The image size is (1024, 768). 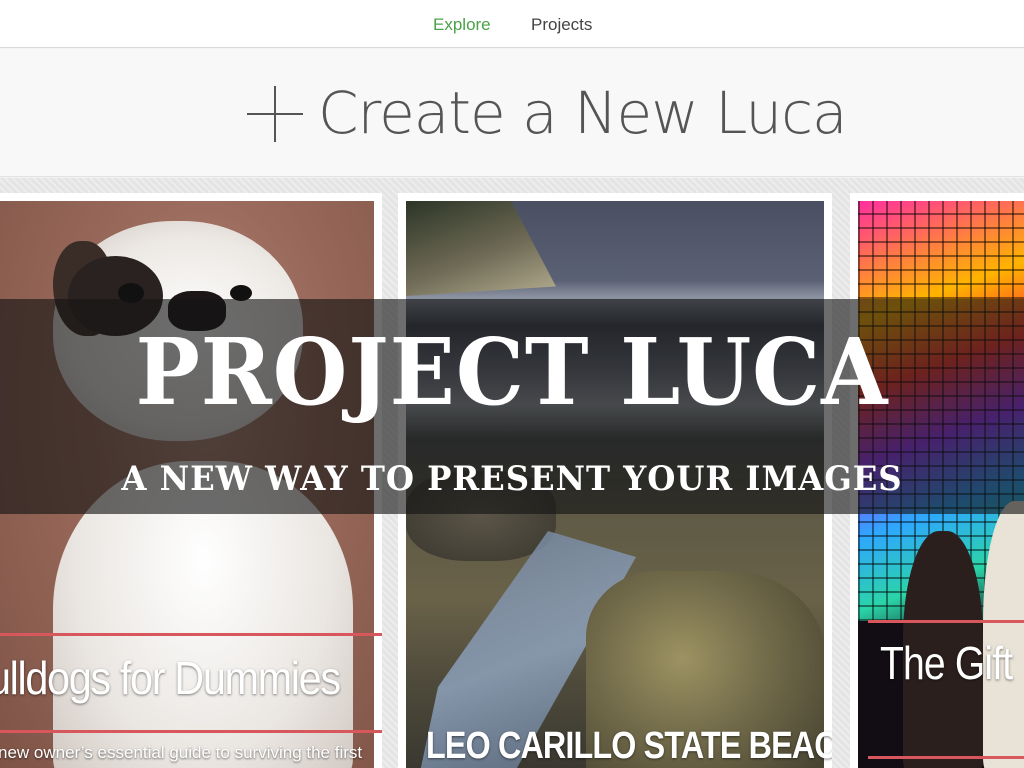 What do you see at coordinates (275, 114) in the screenshot?
I see `plus-icon` at bounding box center [275, 114].